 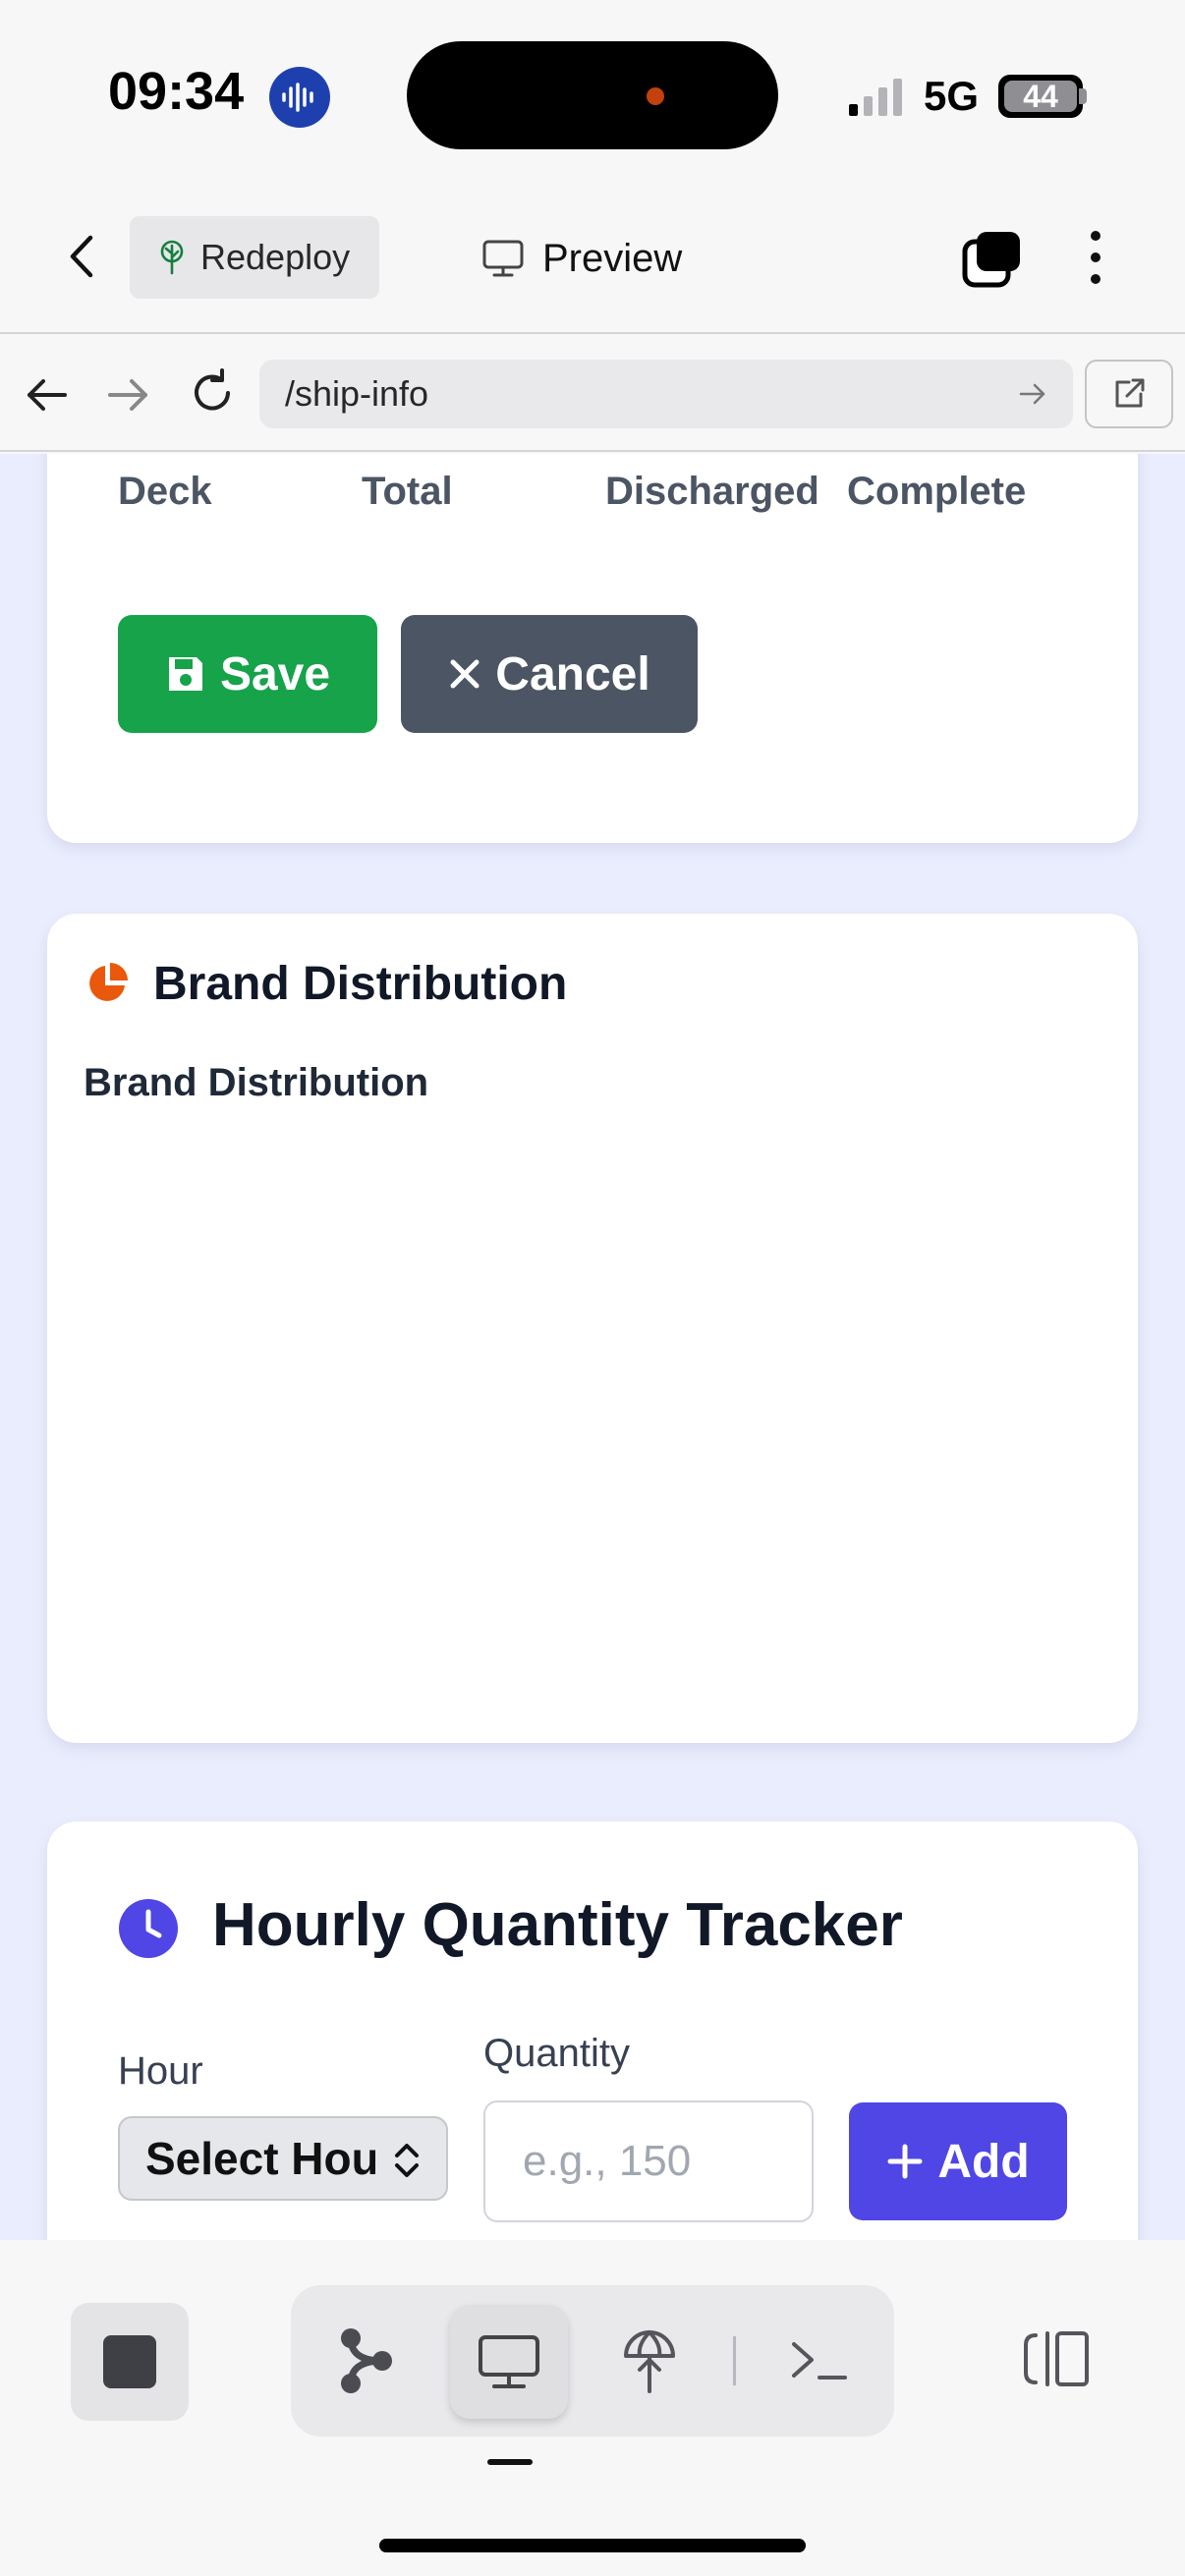 I want to click on external-link-icon, so click(x=1130, y=393).